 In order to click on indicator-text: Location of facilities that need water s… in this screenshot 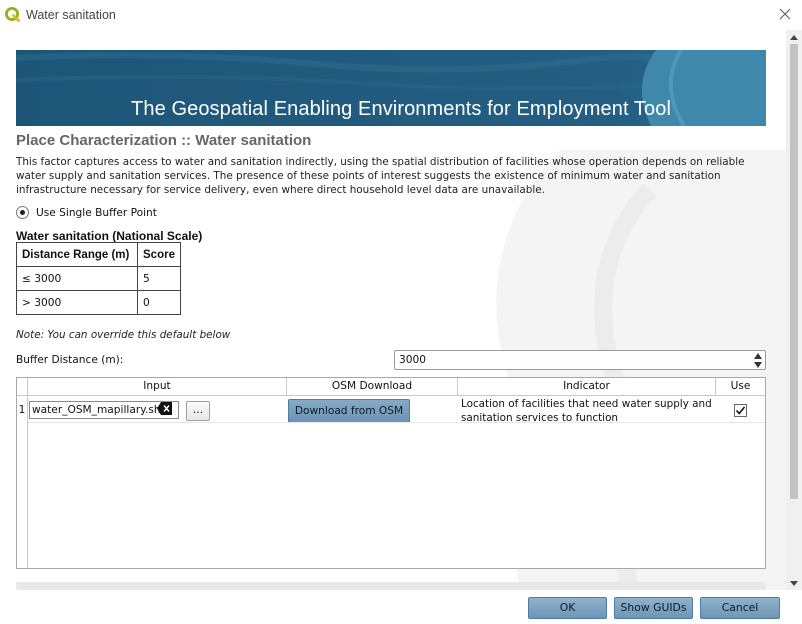, I will do `click(586, 411)`.